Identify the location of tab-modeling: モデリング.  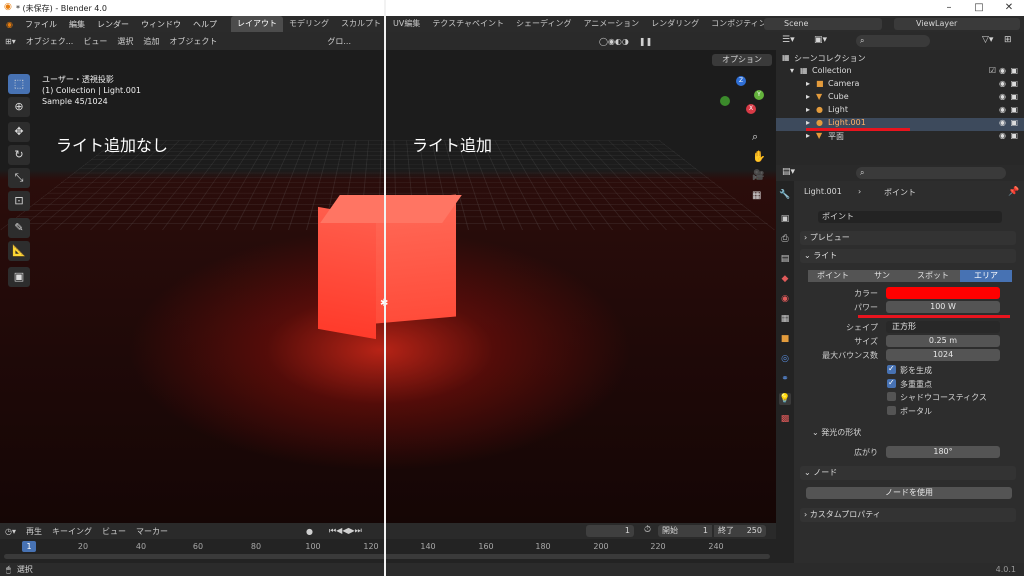
(309, 24).